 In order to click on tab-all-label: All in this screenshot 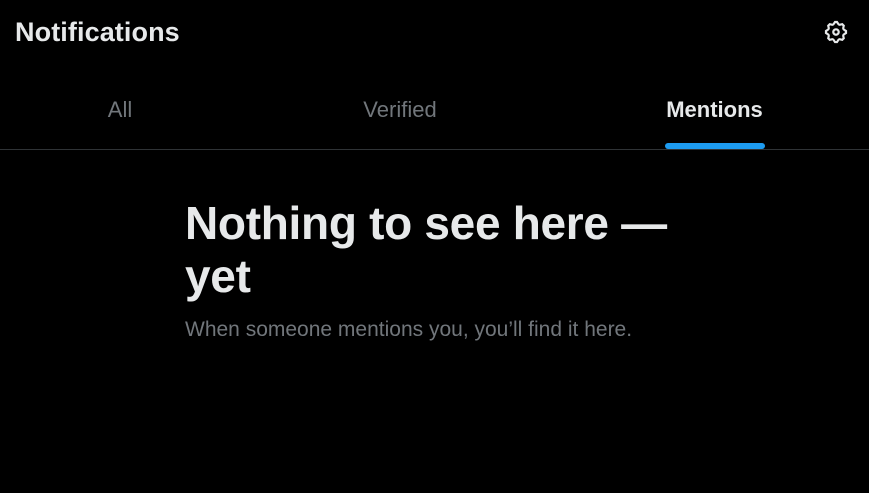, I will do `click(120, 109)`.